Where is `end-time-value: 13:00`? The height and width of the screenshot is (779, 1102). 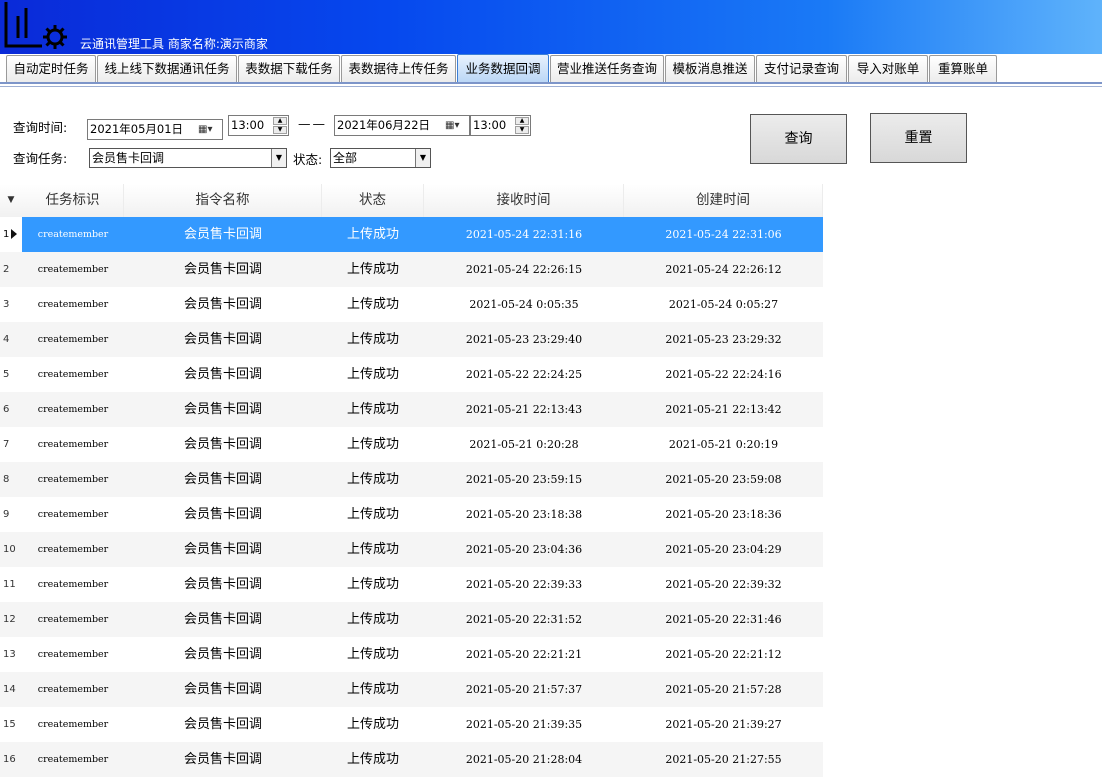 end-time-value: 13:00 is located at coordinates (490, 125).